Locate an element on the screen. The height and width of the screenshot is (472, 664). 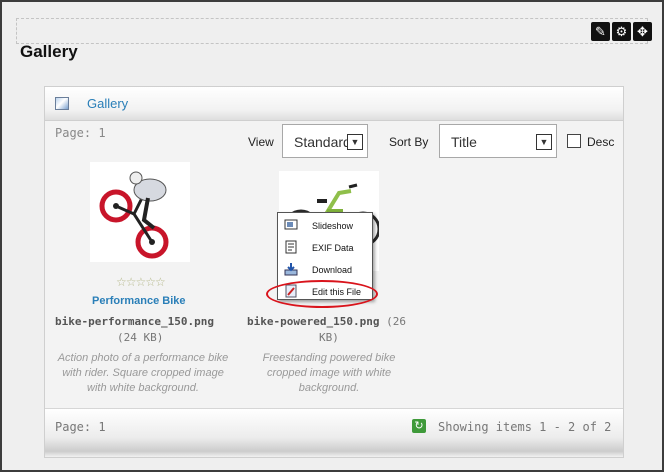
item-filesize: KB) is located at coordinates (329, 337).